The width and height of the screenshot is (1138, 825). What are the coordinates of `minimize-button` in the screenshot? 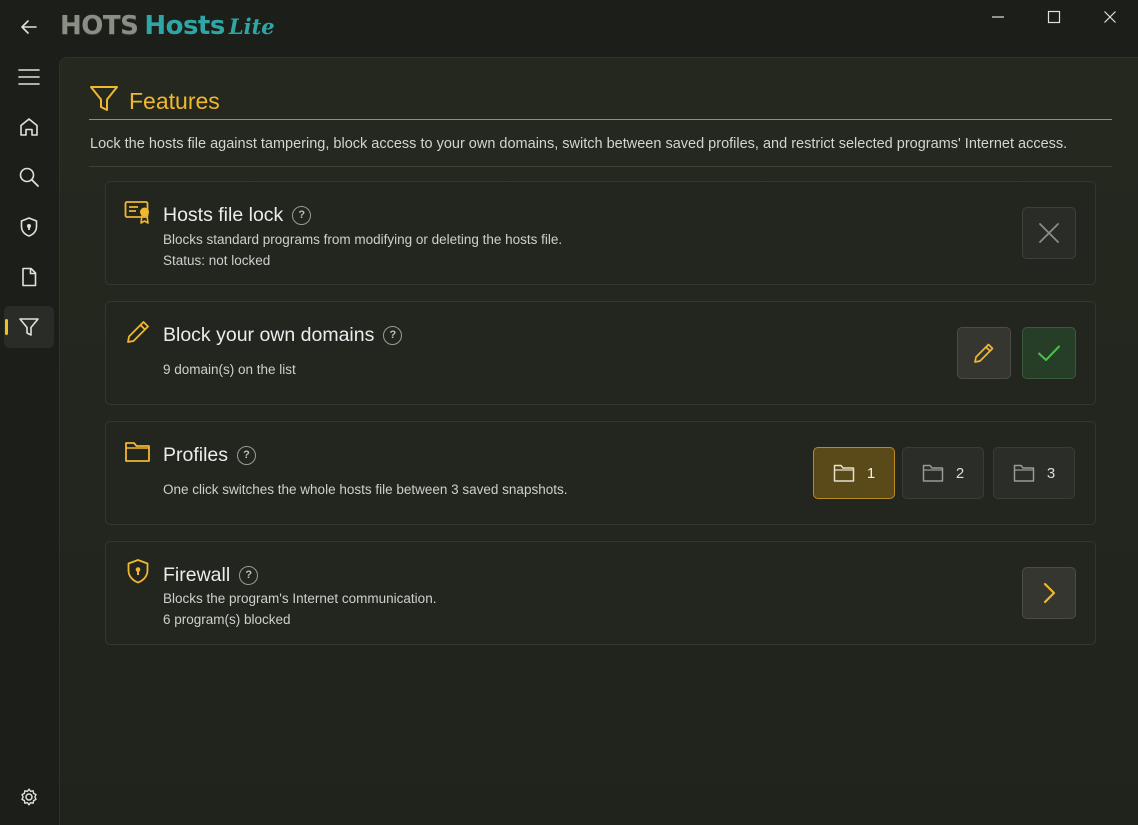 It's located at (998, 17).